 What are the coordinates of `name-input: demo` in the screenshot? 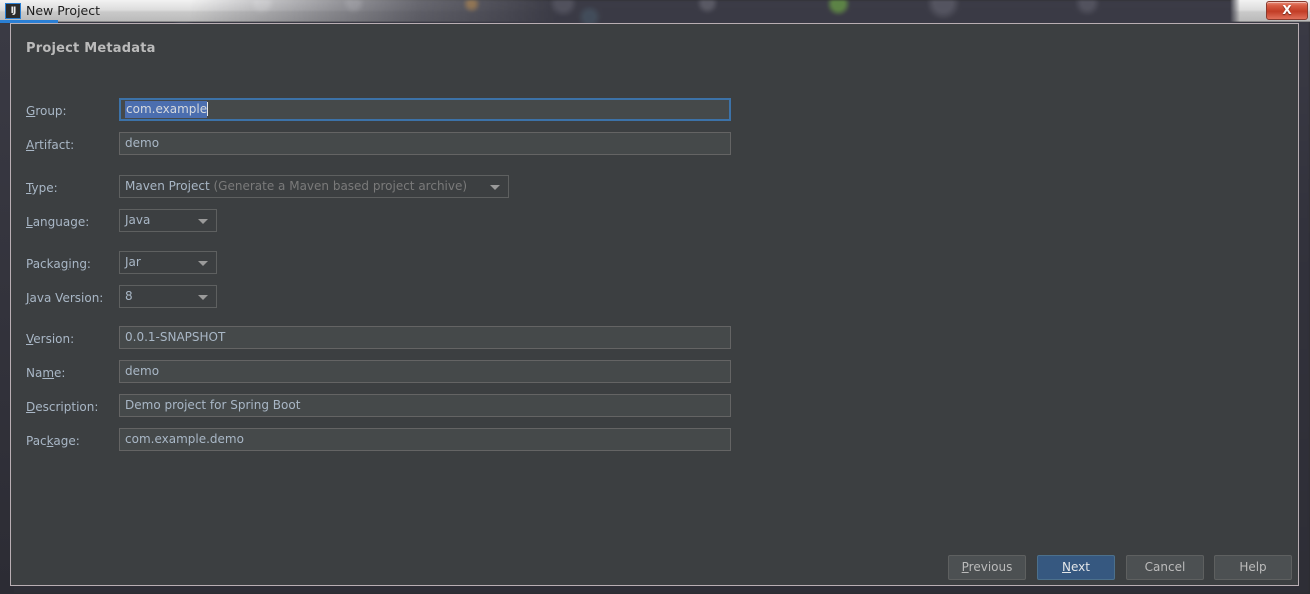 It's located at (425, 371).